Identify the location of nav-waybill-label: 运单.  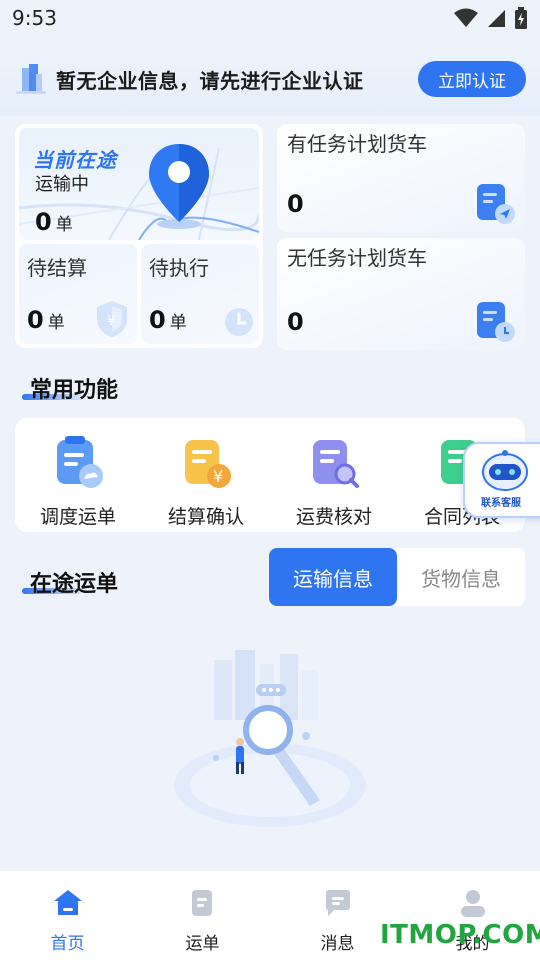
(202, 944).